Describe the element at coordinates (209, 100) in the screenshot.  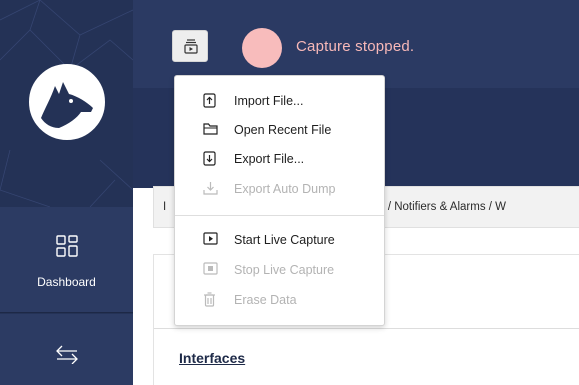
I see `import-file-icon` at that location.